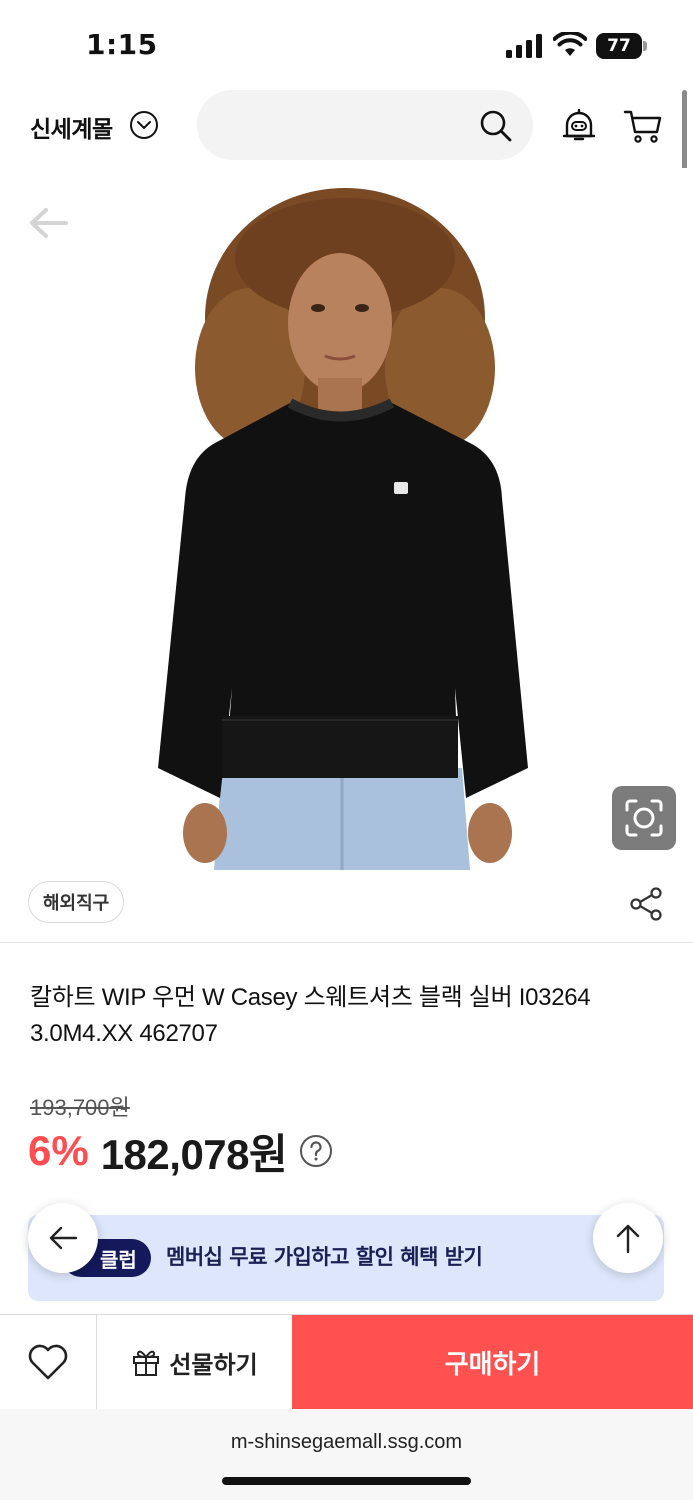  Describe the element at coordinates (346, 45) in the screenshot. I see `status-bar: 1:15 77` at that location.